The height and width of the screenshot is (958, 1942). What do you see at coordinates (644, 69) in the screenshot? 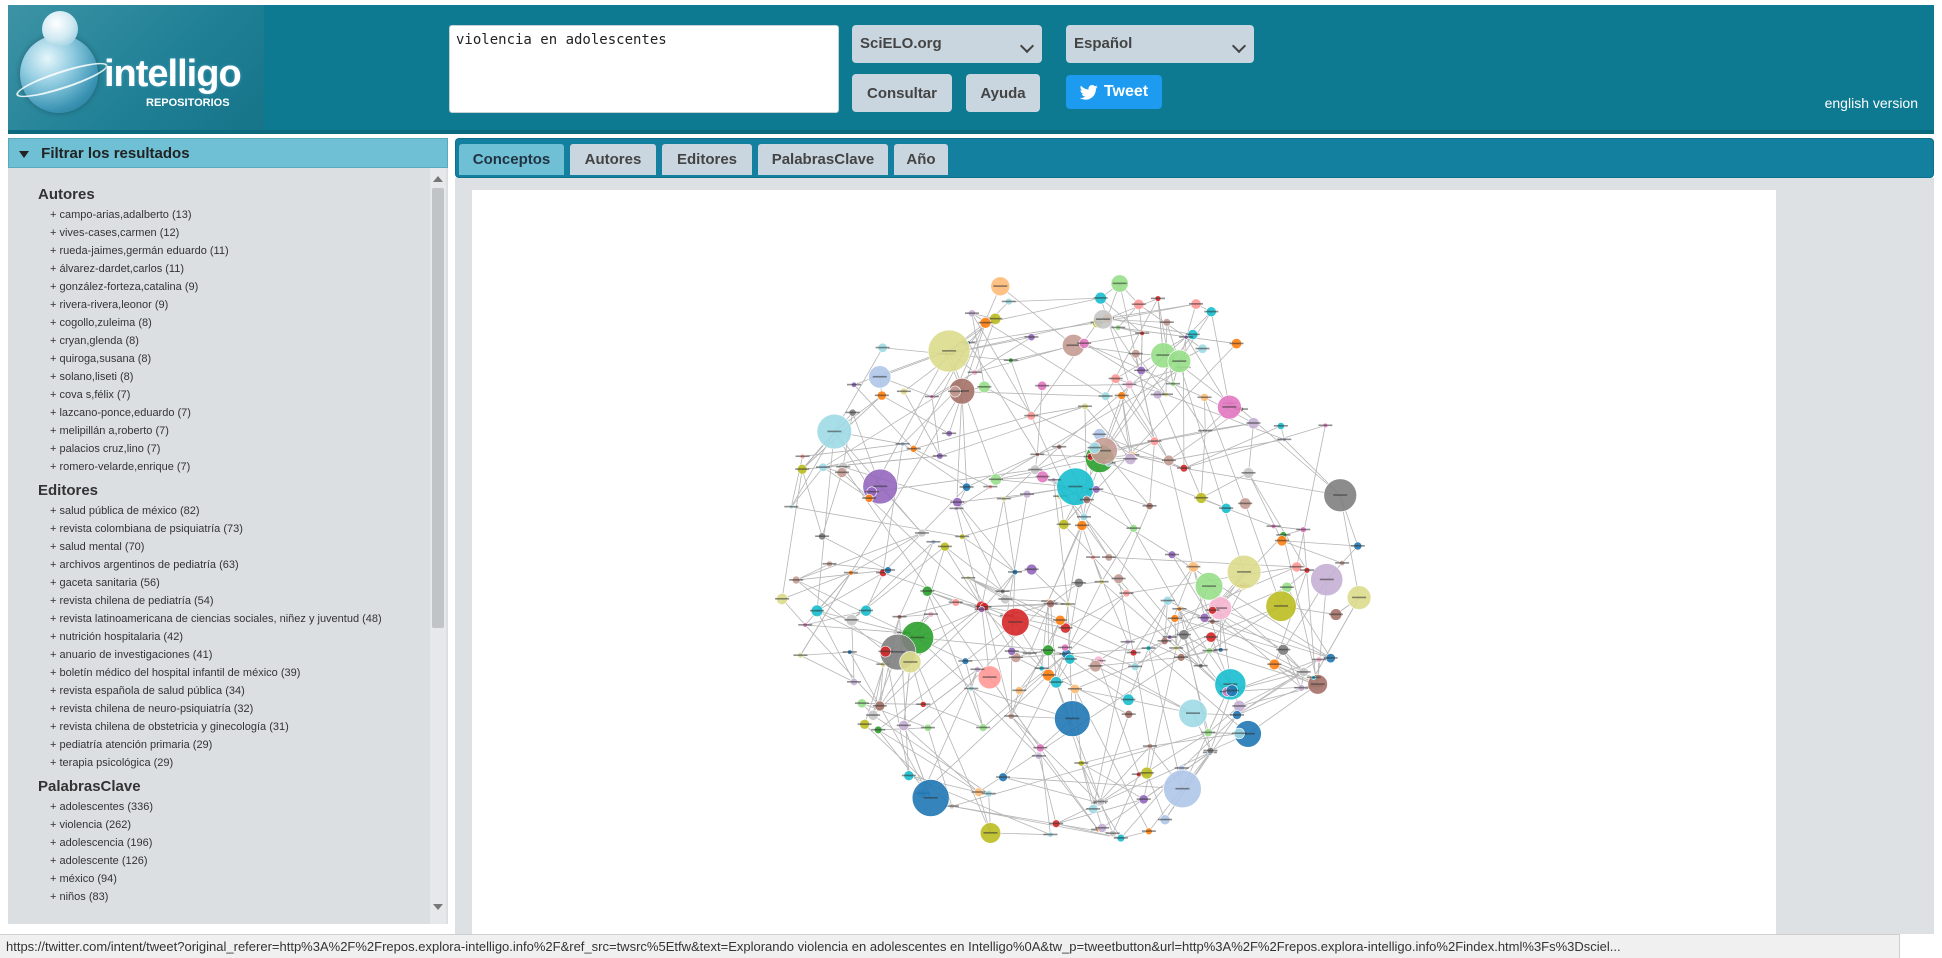
I see `search-input: violencia en adolescentes` at bounding box center [644, 69].